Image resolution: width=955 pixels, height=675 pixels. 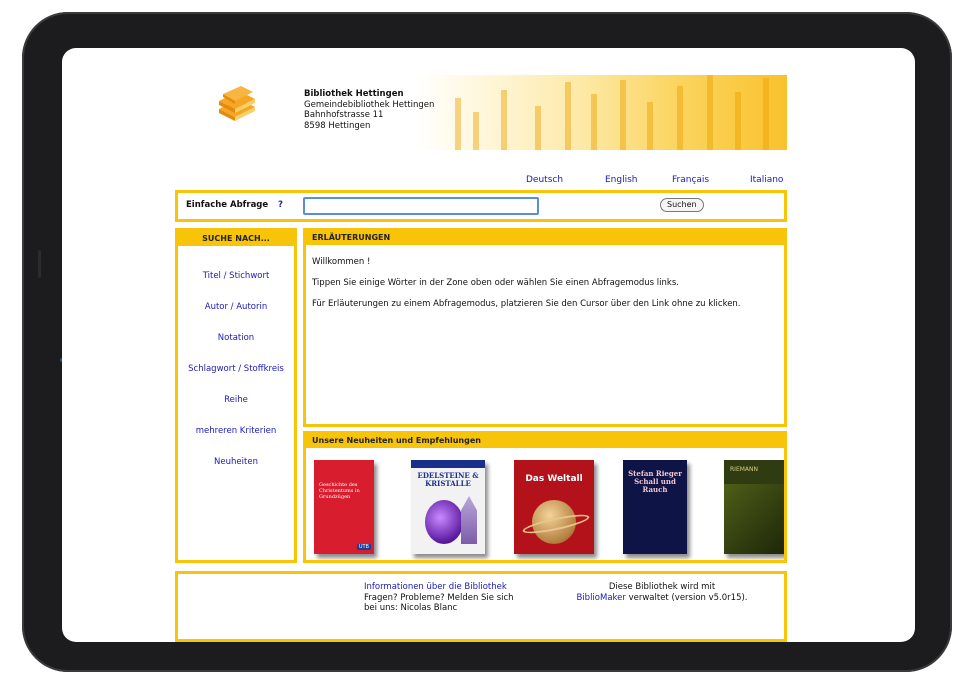 What do you see at coordinates (688, 597) in the screenshot?
I see `bm-text-2: verwaltet (version v5.0r15).` at bounding box center [688, 597].